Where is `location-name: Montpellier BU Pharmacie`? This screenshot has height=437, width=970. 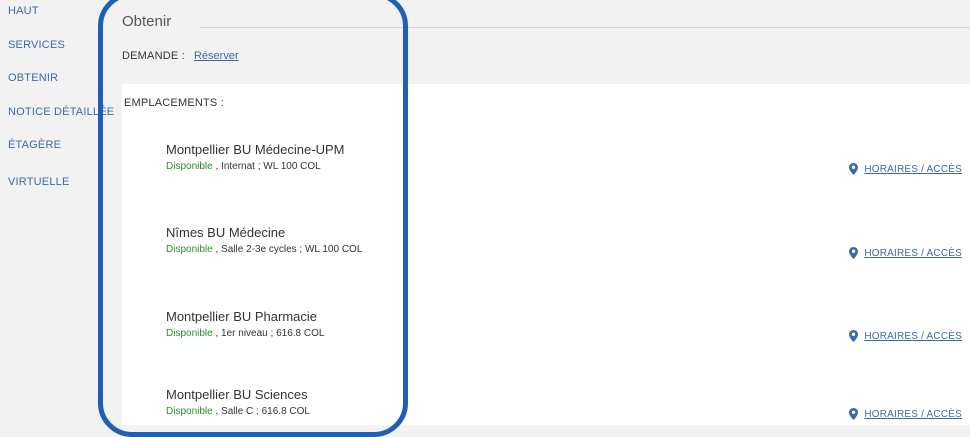 location-name: Montpellier BU Pharmacie is located at coordinates (242, 316).